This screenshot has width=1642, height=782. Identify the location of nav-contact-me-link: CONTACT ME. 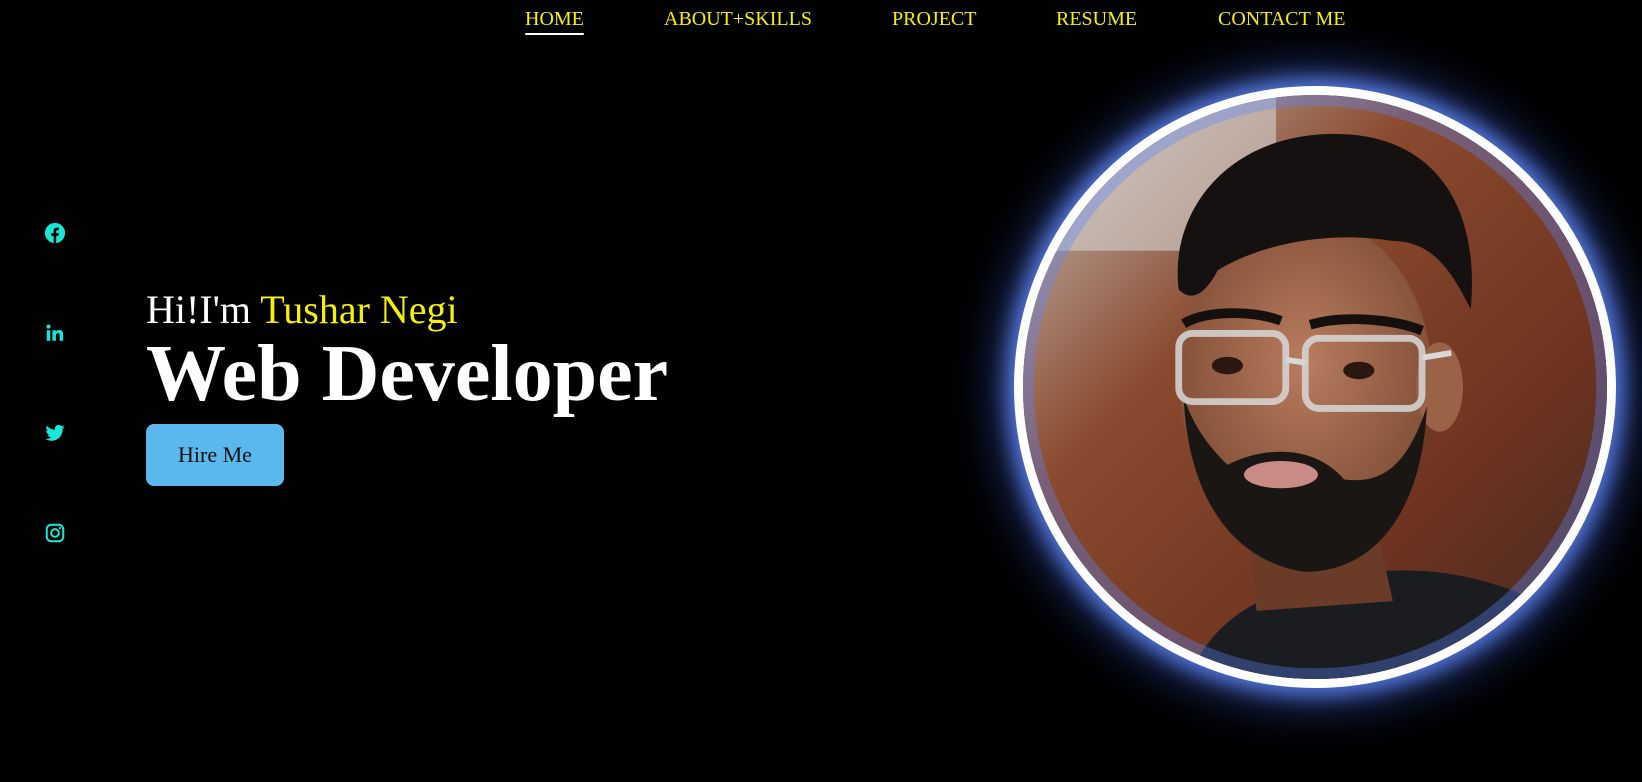
(1281, 19).